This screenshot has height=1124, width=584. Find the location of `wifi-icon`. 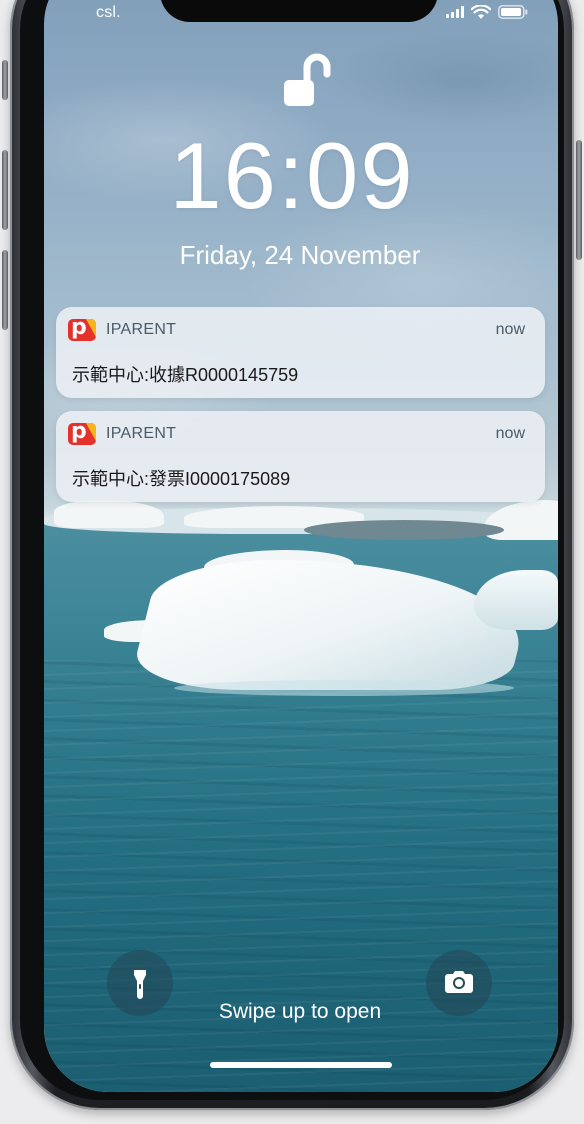

wifi-icon is located at coordinates (481, 11).